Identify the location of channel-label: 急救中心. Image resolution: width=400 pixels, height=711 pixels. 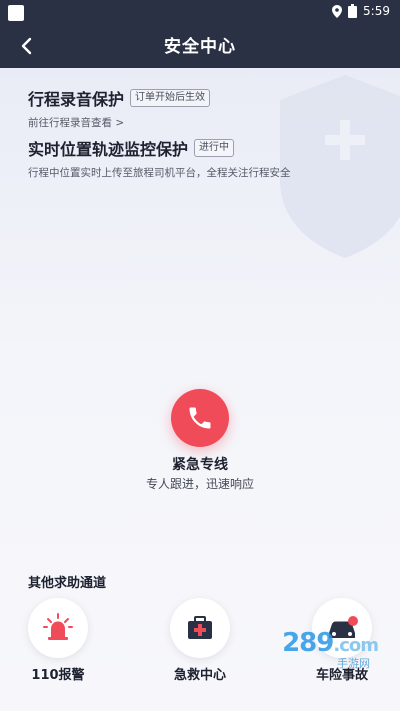
(199, 675).